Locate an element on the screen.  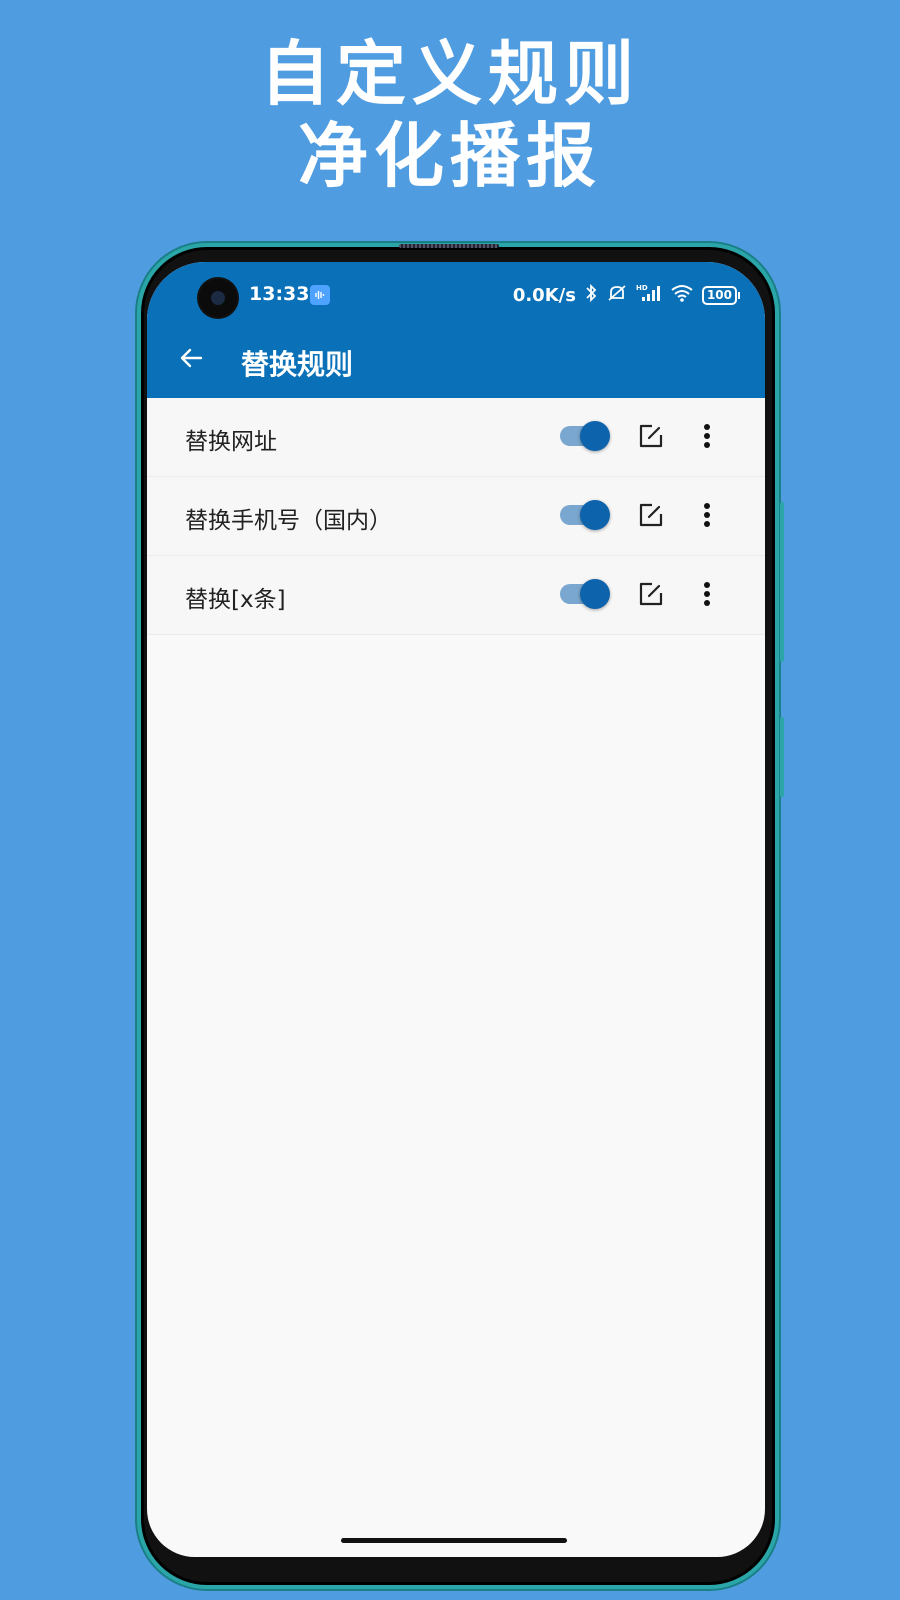
rule-label: 替换手机号（国内） is located at coordinates (288, 521).